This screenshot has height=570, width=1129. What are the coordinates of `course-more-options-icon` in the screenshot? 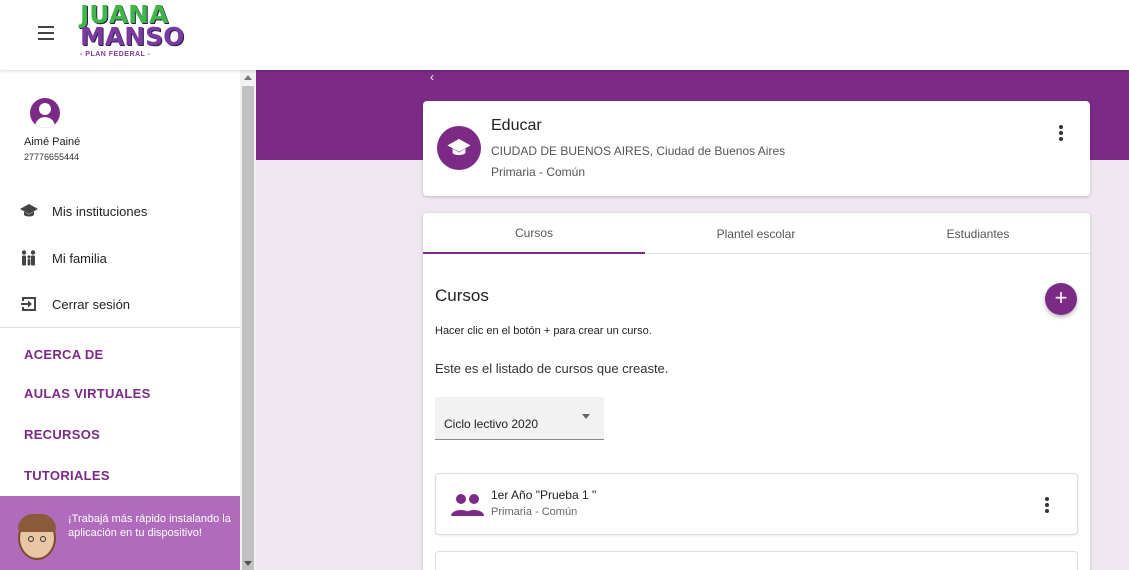 It's located at (1047, 505).